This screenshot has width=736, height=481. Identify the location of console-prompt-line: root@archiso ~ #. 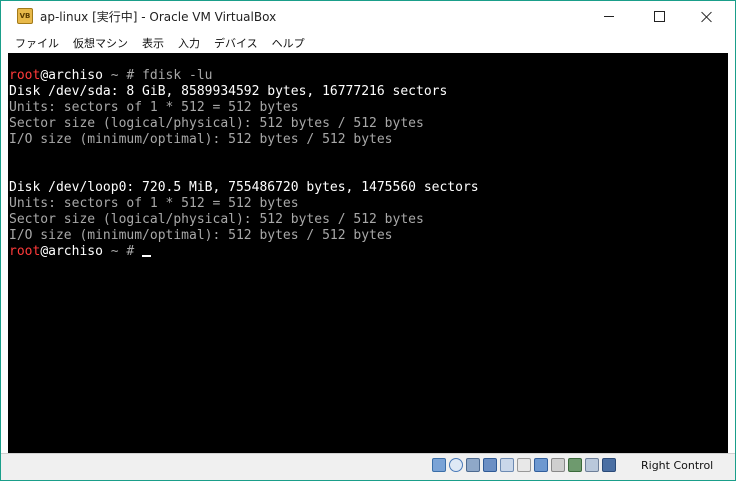
(368, 252).